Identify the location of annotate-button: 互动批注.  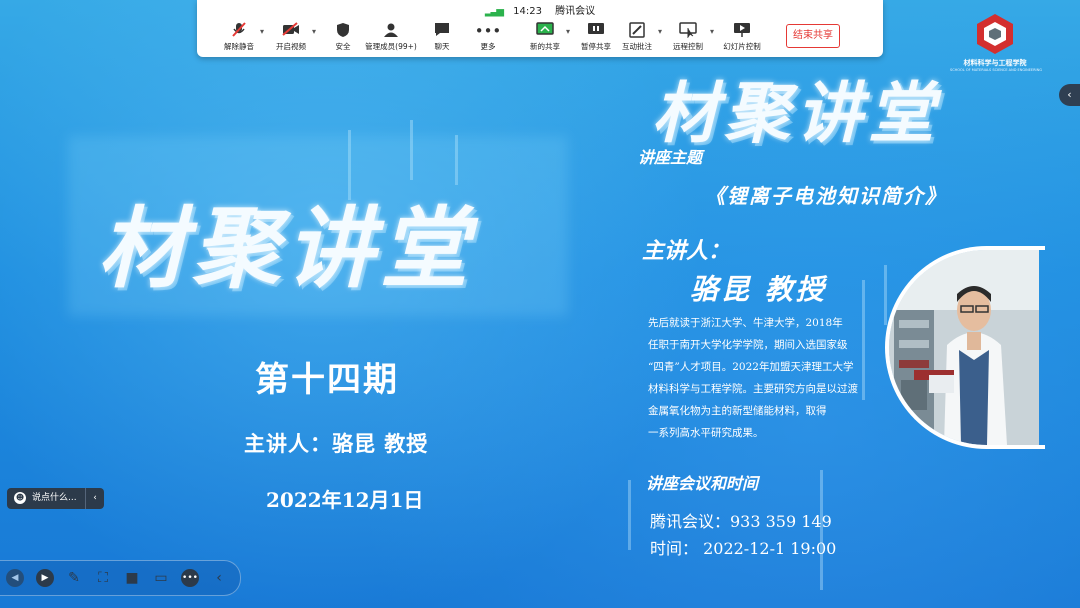
(637, 37).